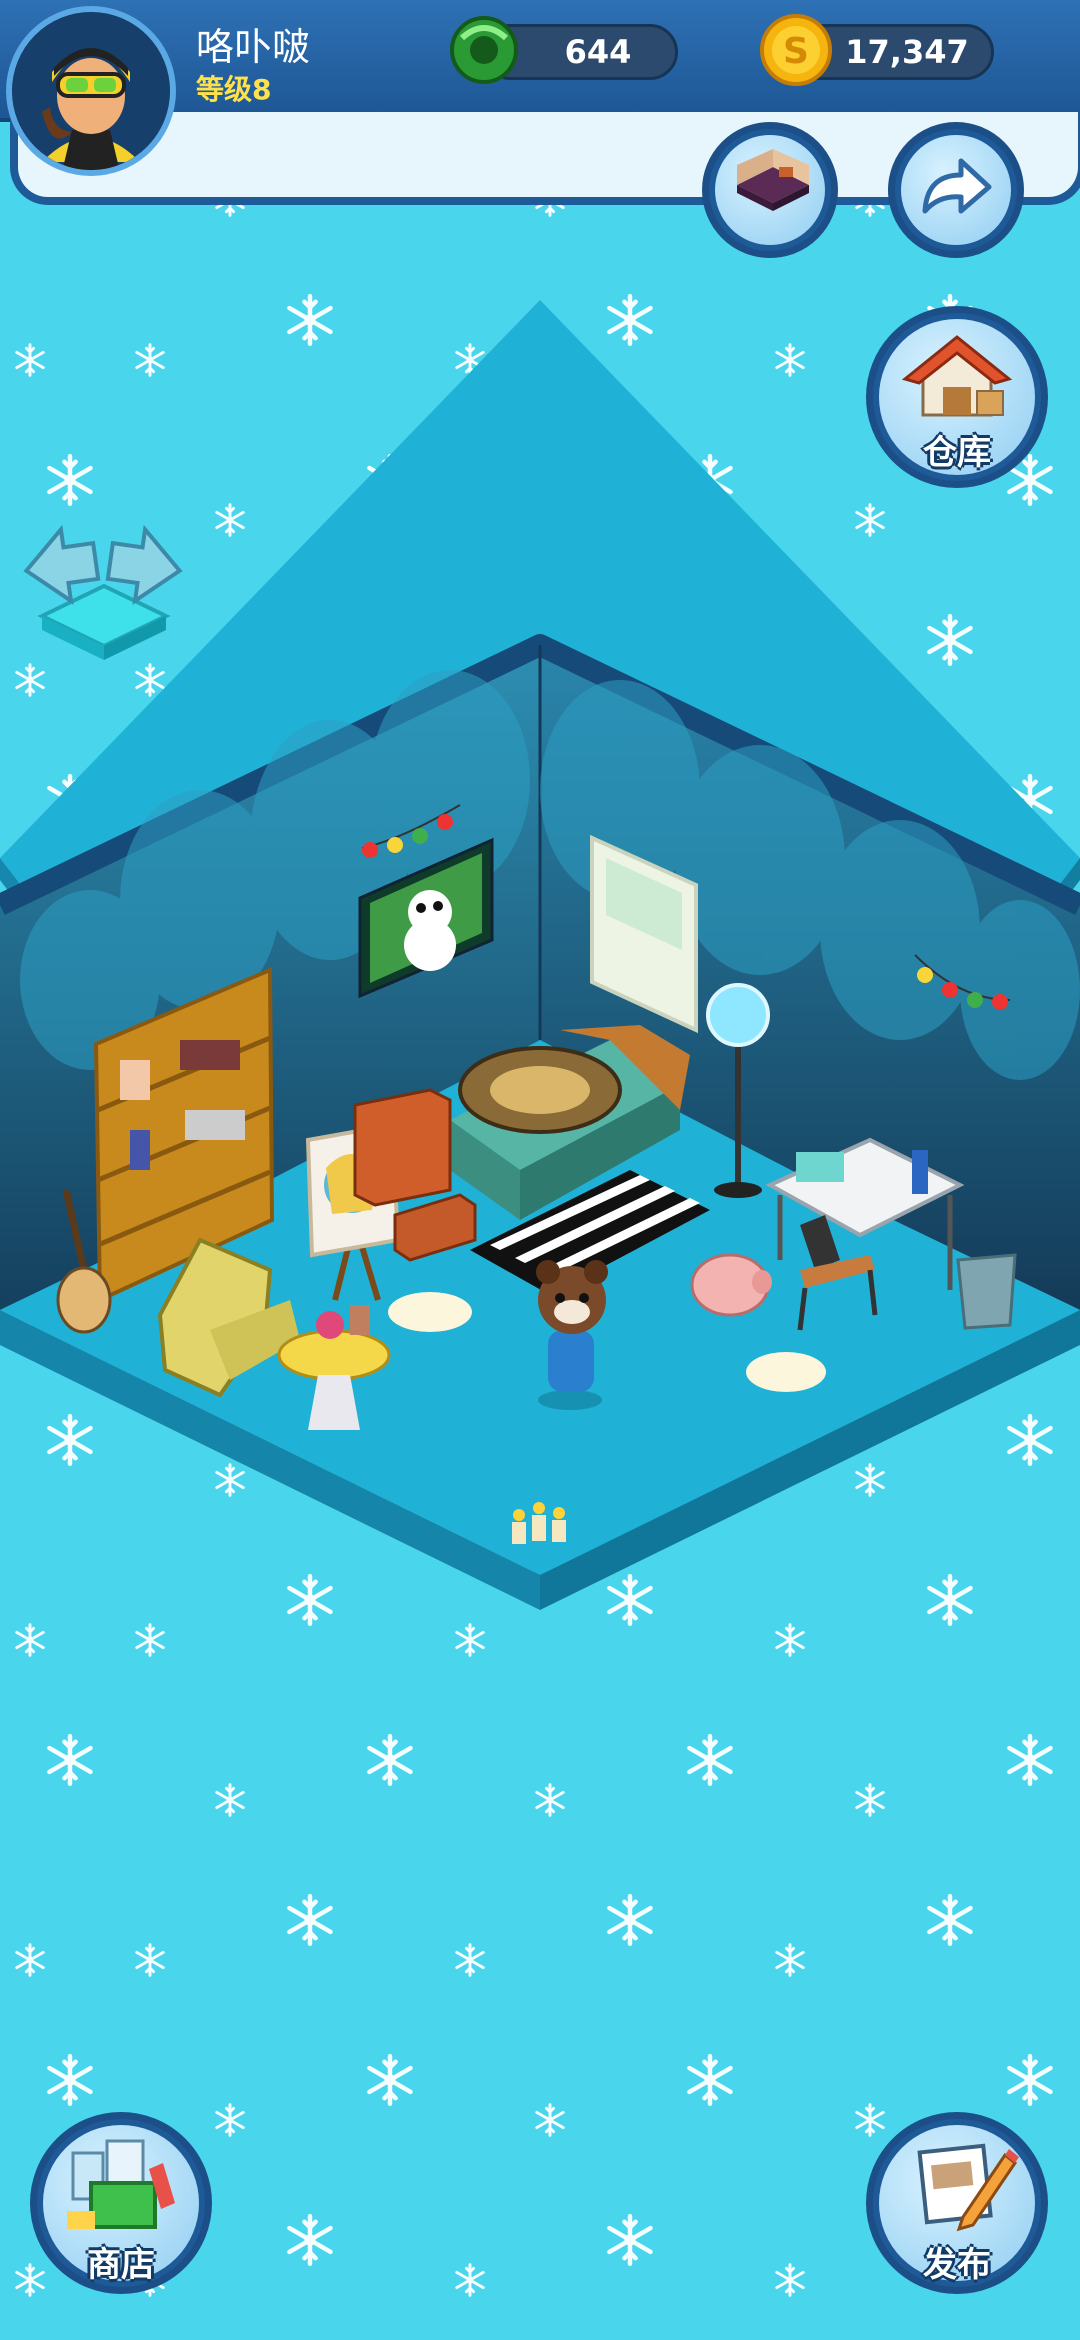 The width and height of the screenshot is (1080, 2340). I want to click on shop-button: 商店, so click(121, 2203).